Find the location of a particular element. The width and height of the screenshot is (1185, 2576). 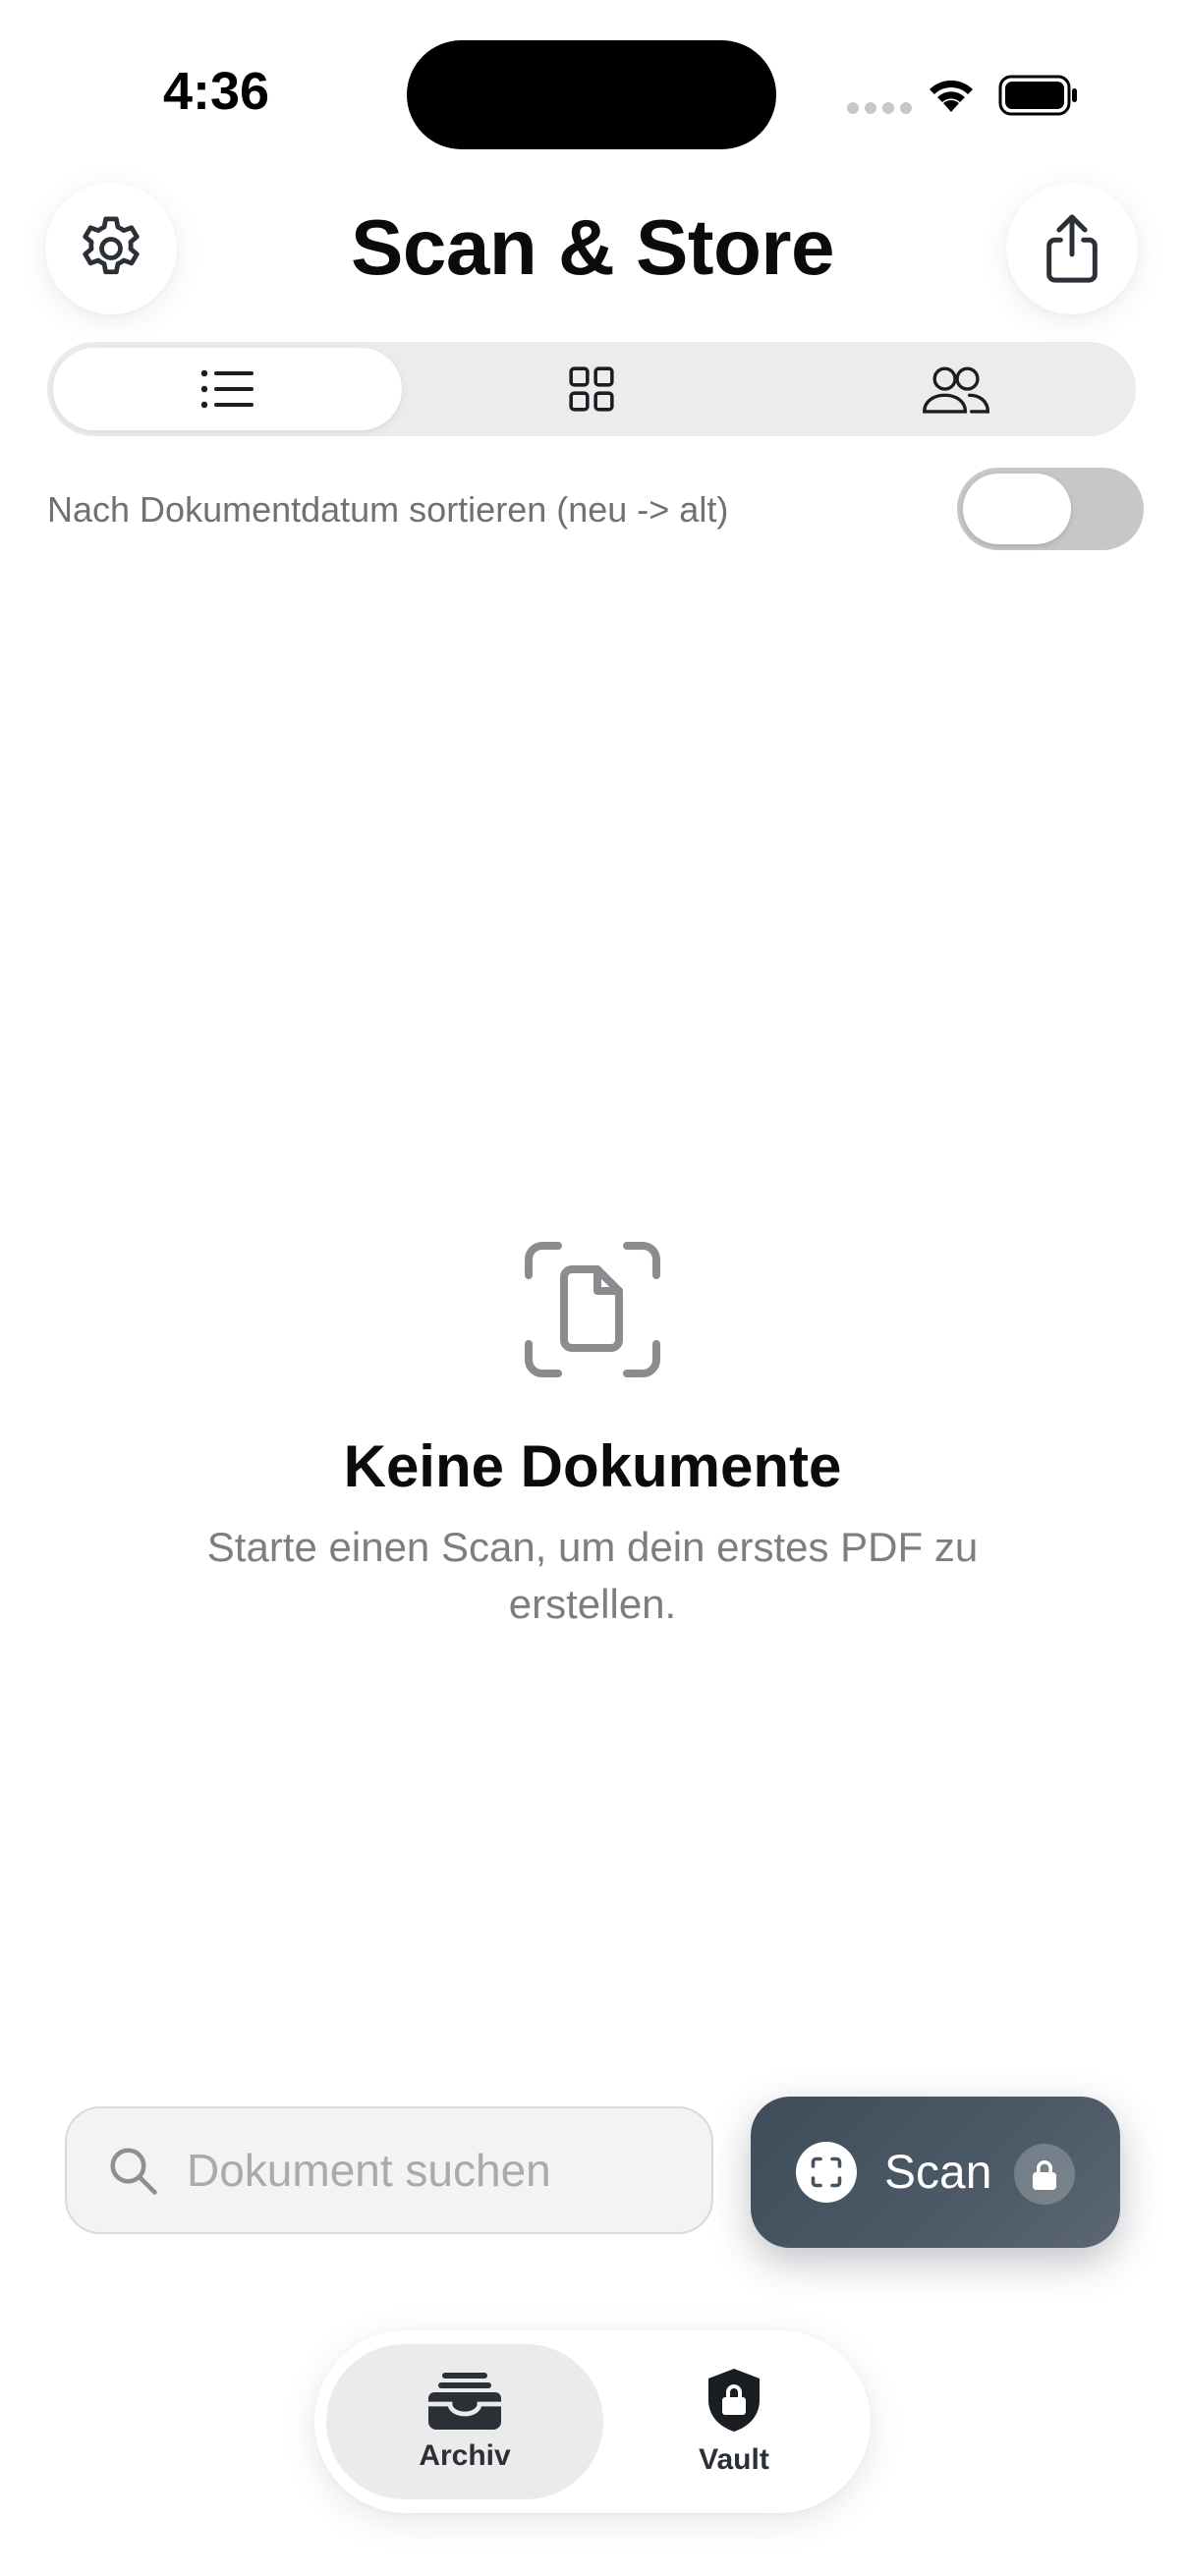

view-switcher is located at coordinates (592, 389).